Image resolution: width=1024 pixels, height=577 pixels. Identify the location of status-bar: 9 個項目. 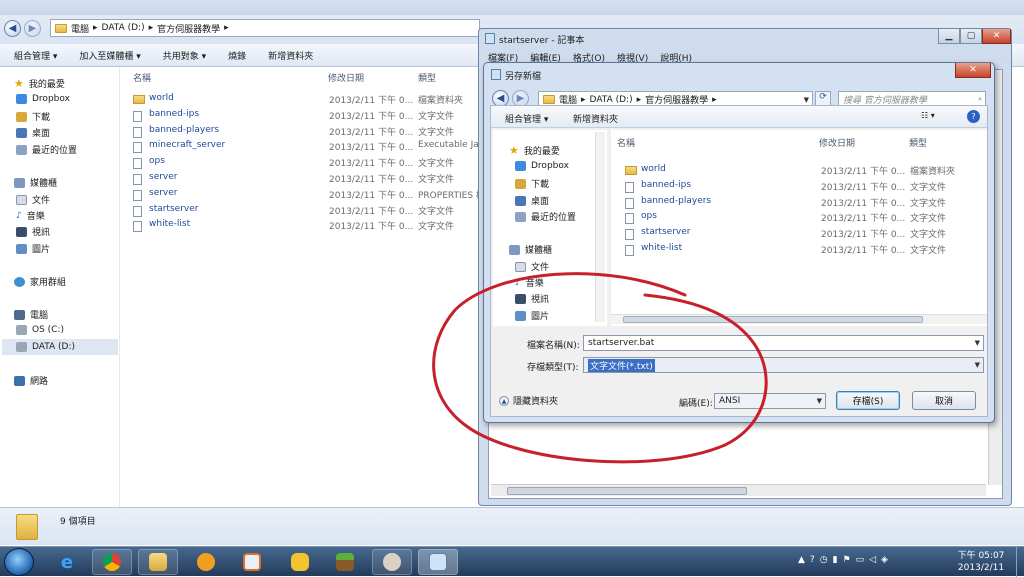
(512, 526).